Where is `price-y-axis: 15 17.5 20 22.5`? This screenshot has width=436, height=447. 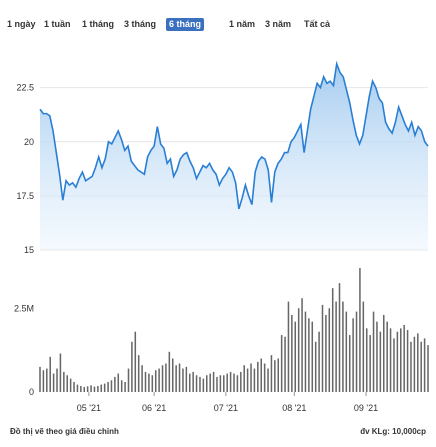
price-y-axis: 15 17.5 20 22.5 is located at coordinates (25, 169).